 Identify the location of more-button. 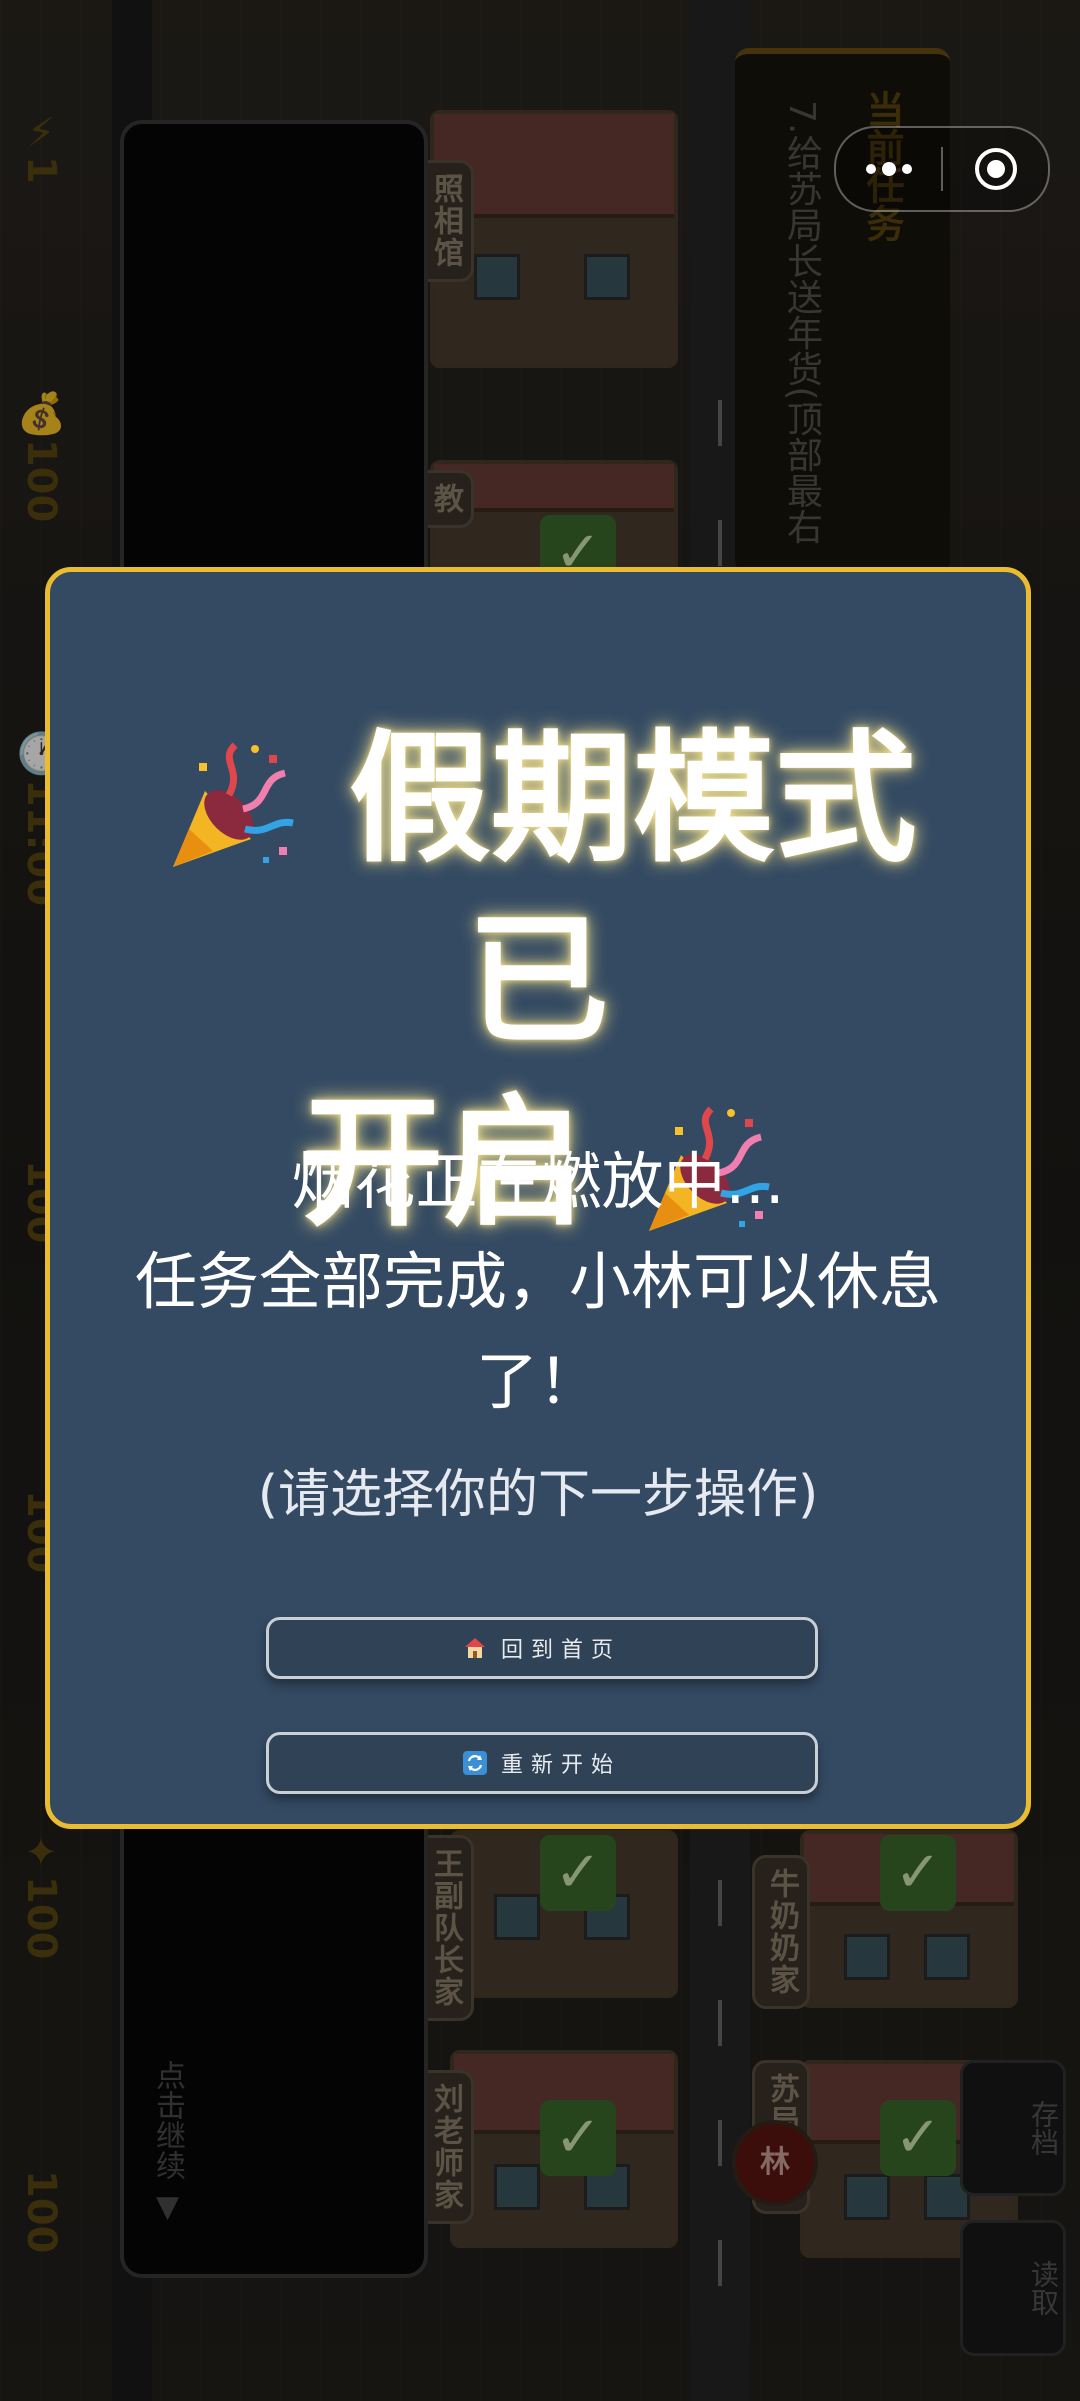
(888, 169).